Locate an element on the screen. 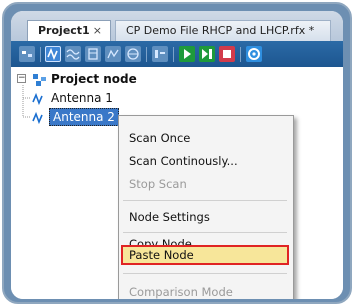 Image resolution: width=354 pixels, height=306 pixels. menu-item-node-settings: Node Settings is located at coordinates (169, 217).